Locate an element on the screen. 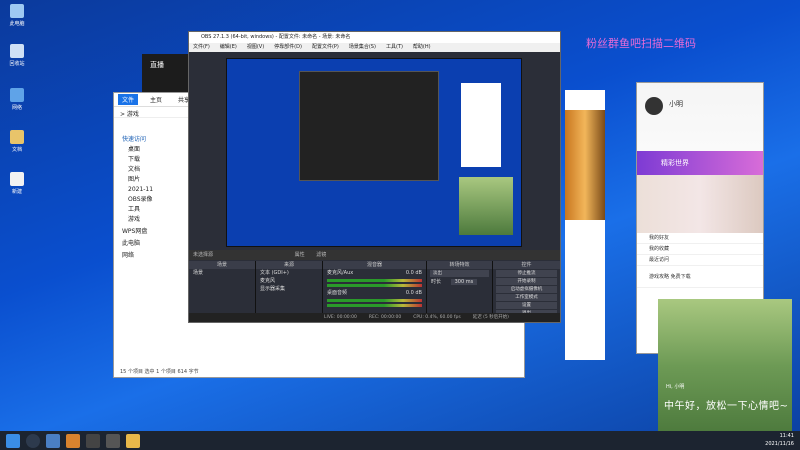  volume-meter is located at coordinates (374, 280).